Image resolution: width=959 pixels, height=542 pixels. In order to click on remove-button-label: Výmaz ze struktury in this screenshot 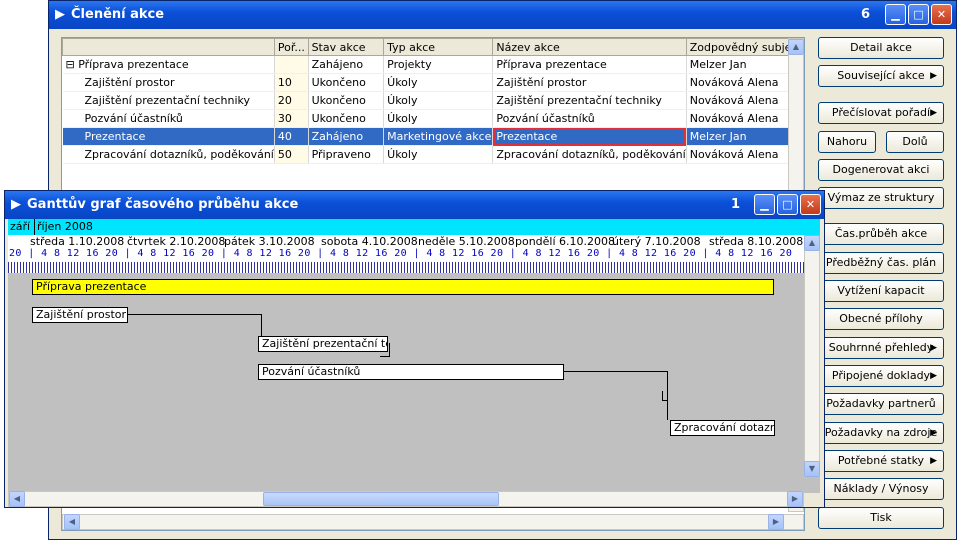, I will do `click(881, 197)`.